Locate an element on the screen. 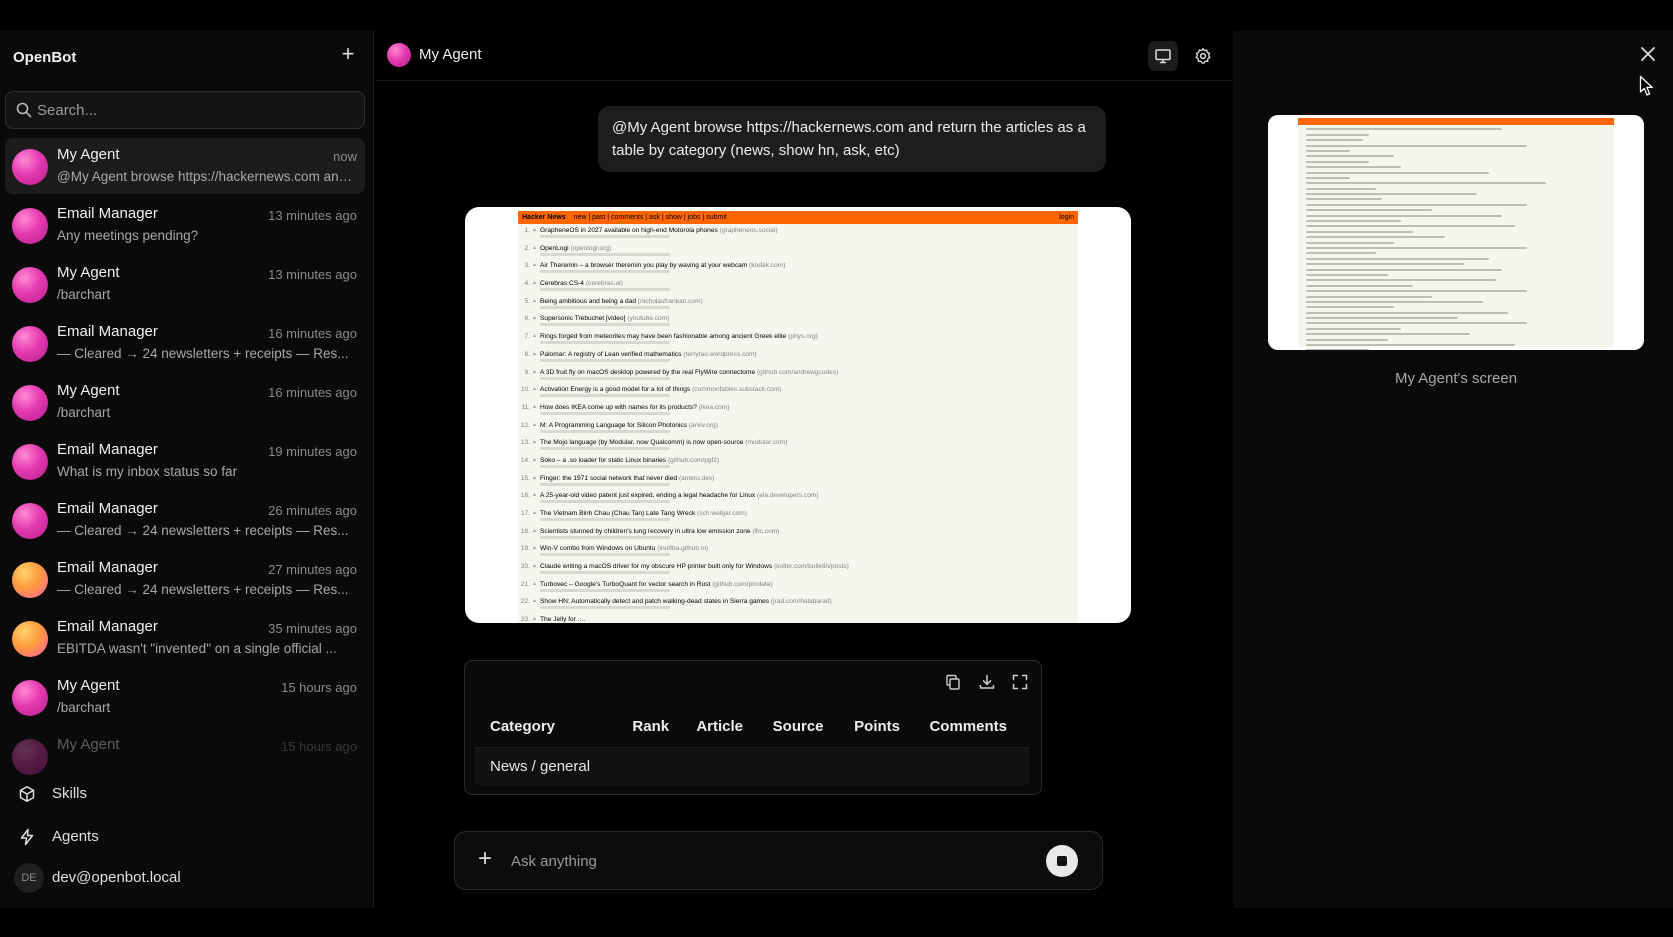 This screenshot has width=1673, height=937. hn-rank: 4. is located at coordinates (527, 284).